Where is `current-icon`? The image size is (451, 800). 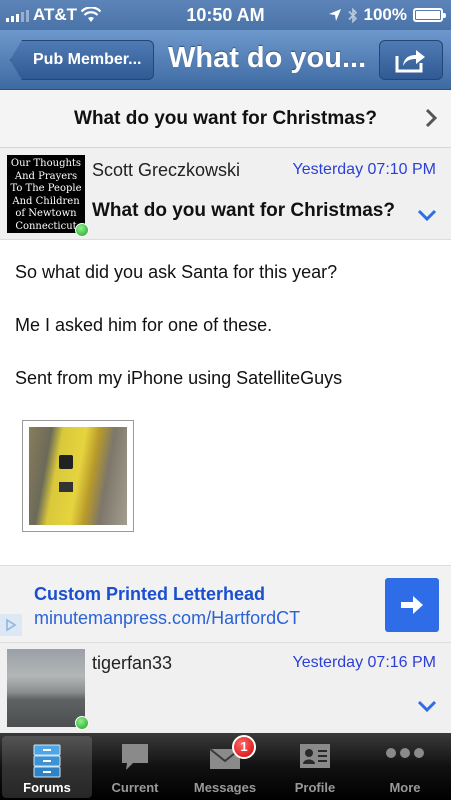 current-icon is located at coordinates (135, 757).